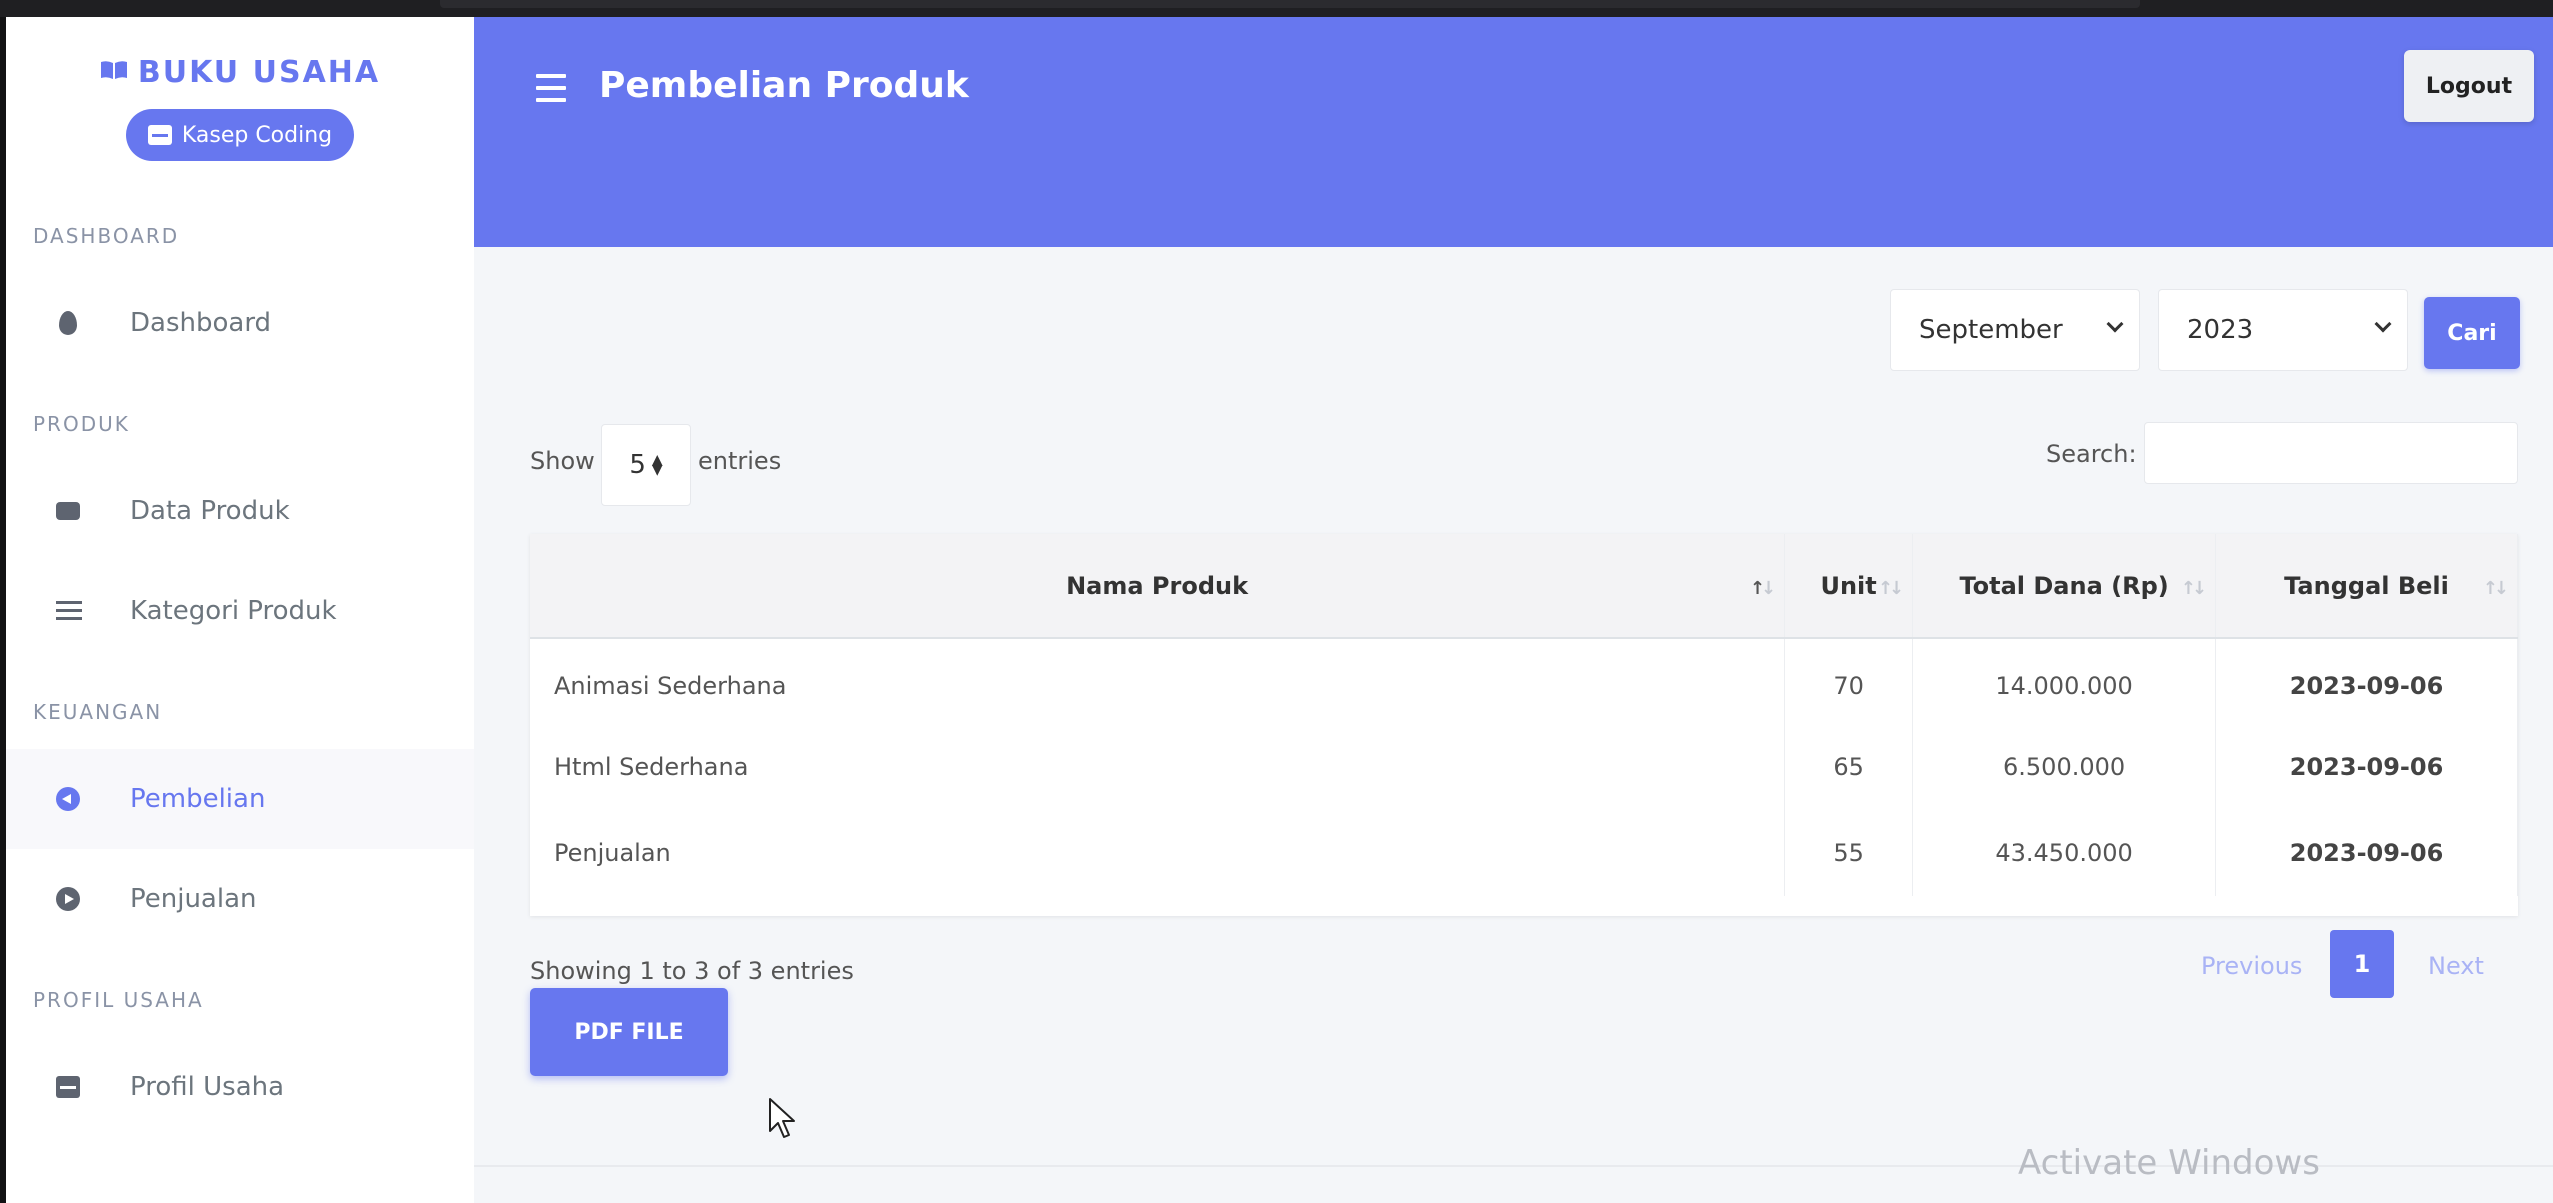 The width and height of the screenshot is (2553, 1203). Describe the element at coordinates (637, 465) in the screenshot. I see `entries-length-value: 5` at that location.